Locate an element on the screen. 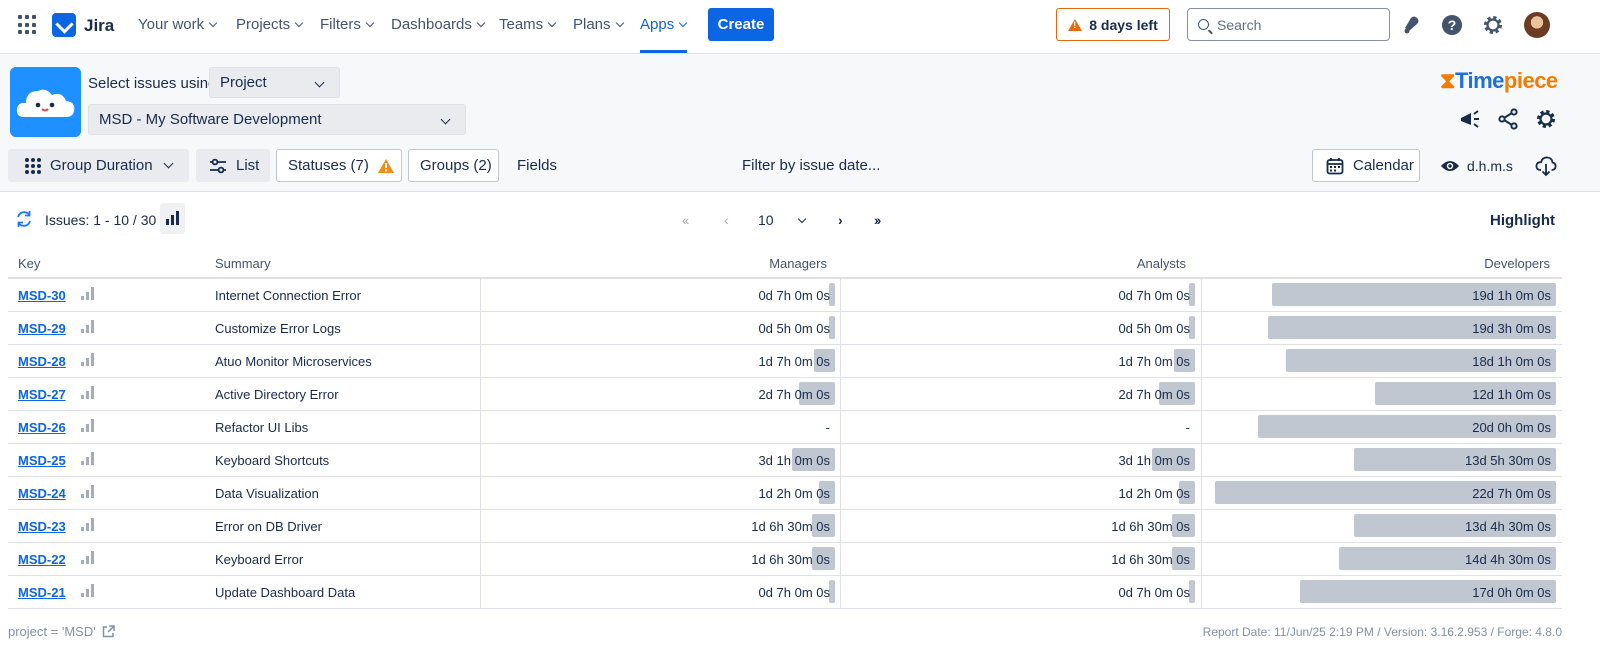 This screenshot has width=1600, height=661. trial-days-left-button: 8 days left is located at coordinates (1113, 24).